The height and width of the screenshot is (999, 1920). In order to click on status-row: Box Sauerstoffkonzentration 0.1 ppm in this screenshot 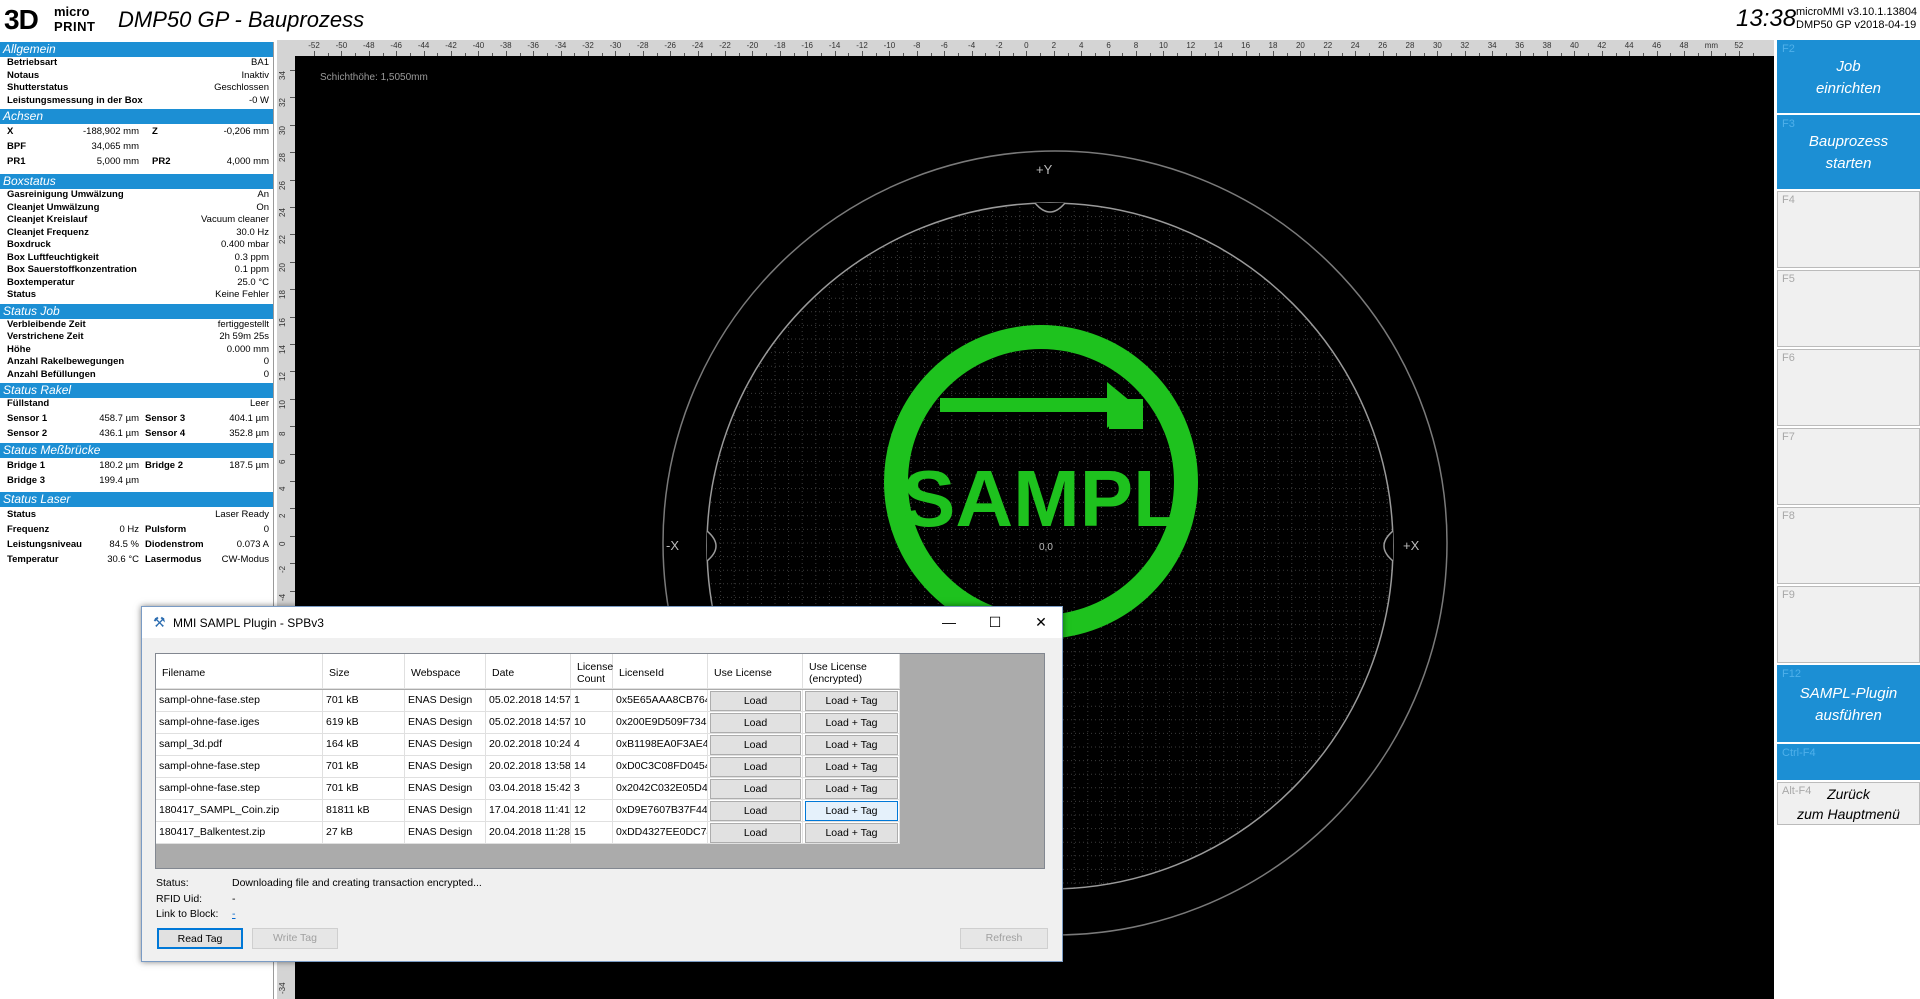, I will do `click(136, 270)`.